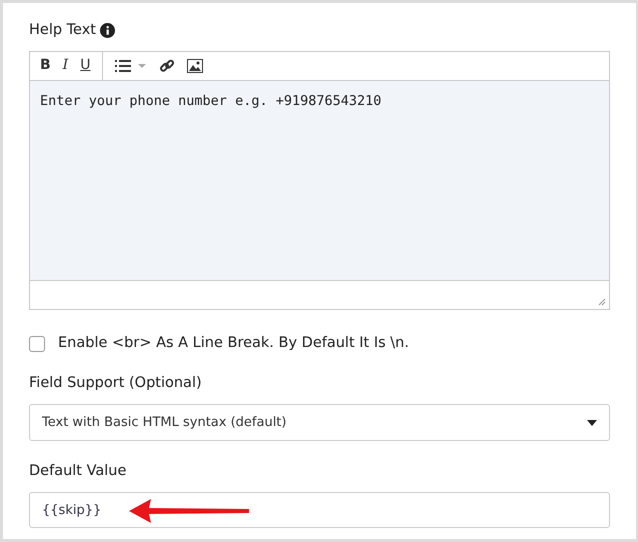  What do you see at coordinates (62, 30) in the screenshot?
I see `field-label: Help Text` at bounding box center [62, 30].